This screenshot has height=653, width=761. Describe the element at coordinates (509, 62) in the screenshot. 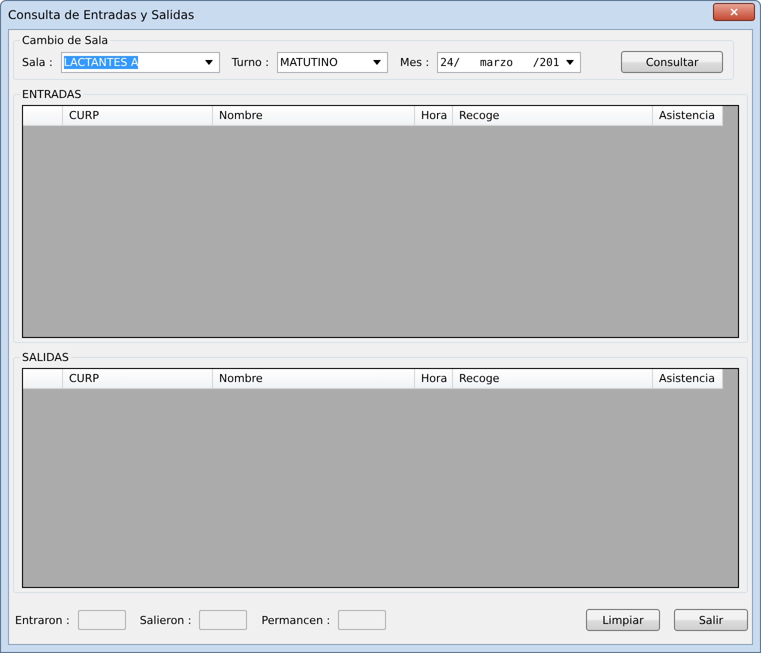

I see `date-picker: 24/ marzo /201` at that location.